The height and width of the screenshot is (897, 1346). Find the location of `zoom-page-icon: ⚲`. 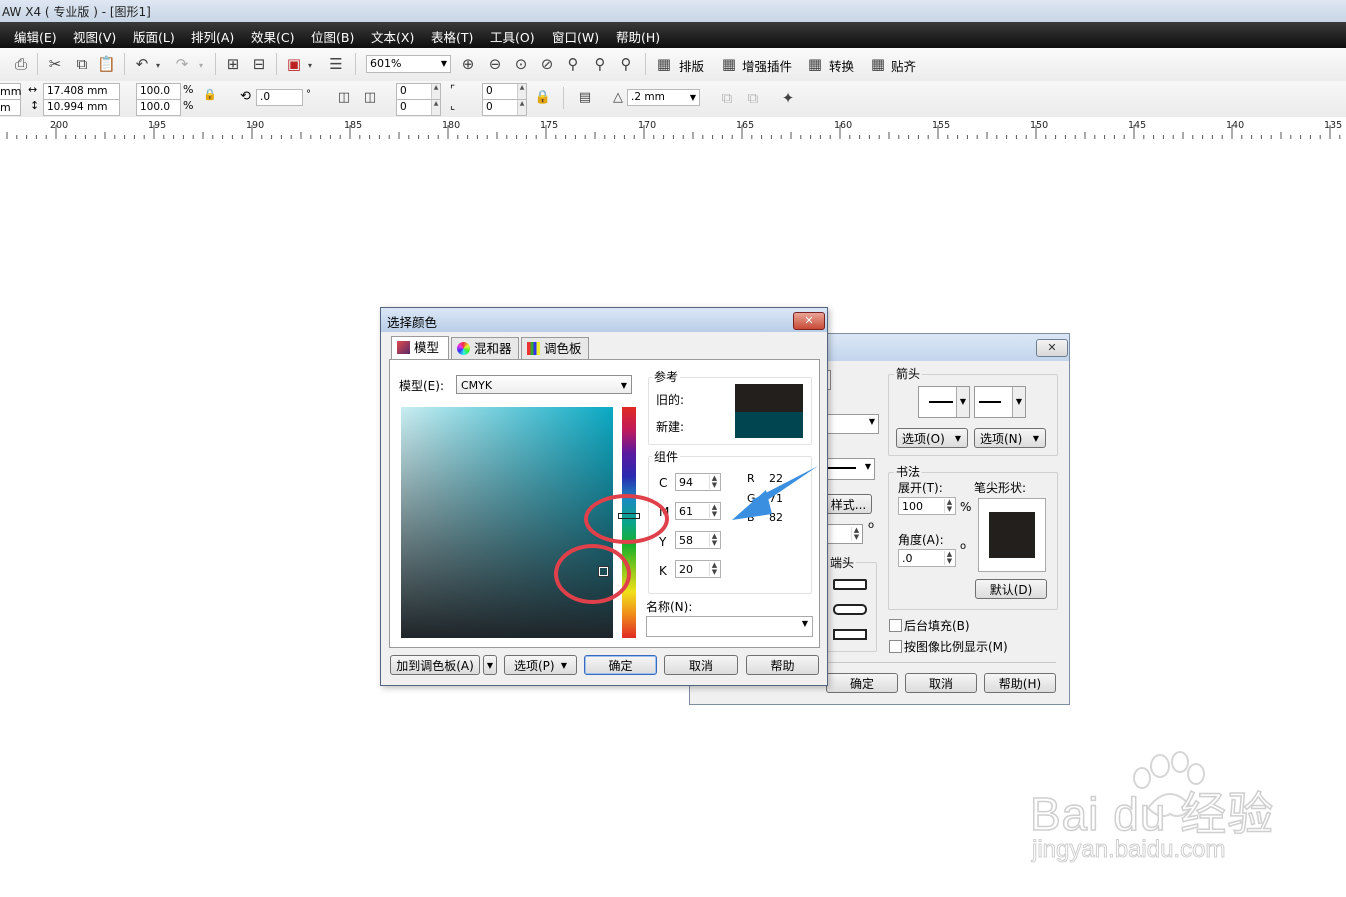

zoom-page-icon: ⚲ is located at coordinates (573, 64).